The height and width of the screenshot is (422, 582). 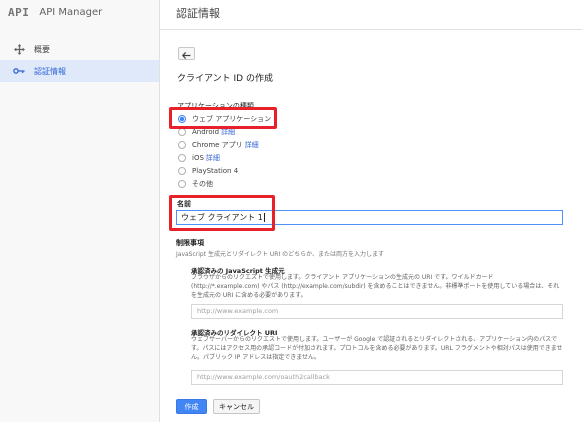 What do you see at coordinates (238, 311) in the screenshot?
I see `js-origin-placeholder: http://www.example.com` at bounding box center [238, 311].